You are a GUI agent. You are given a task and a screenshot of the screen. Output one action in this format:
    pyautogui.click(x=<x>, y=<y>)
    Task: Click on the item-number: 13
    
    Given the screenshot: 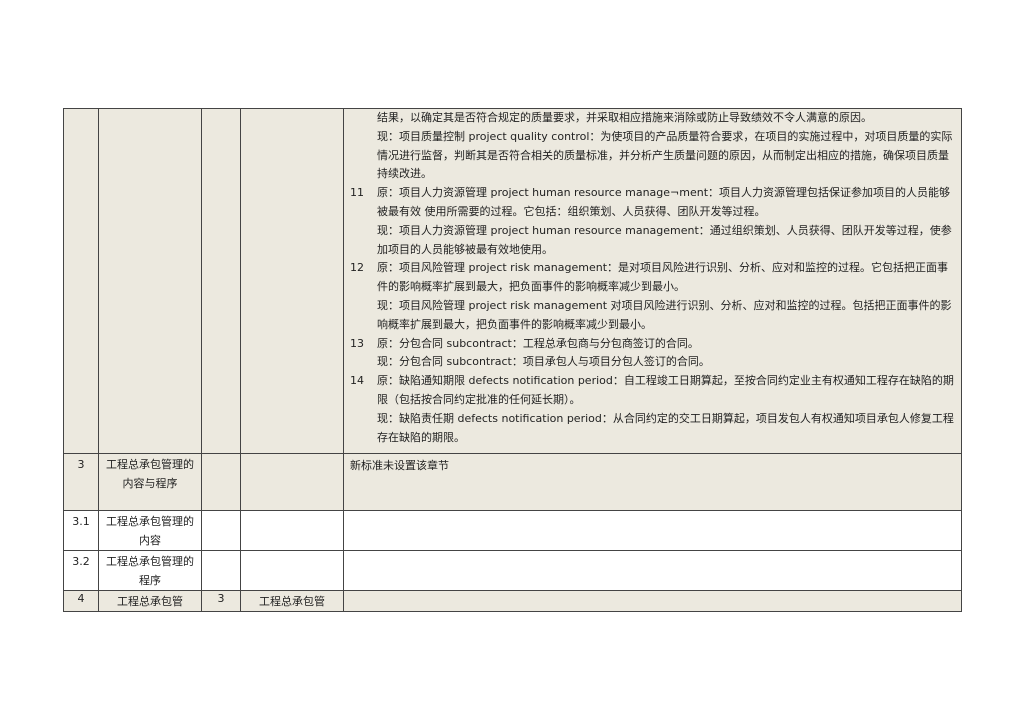 What is the action you would take?
    pyautogui.click(x=357, y=343)
    